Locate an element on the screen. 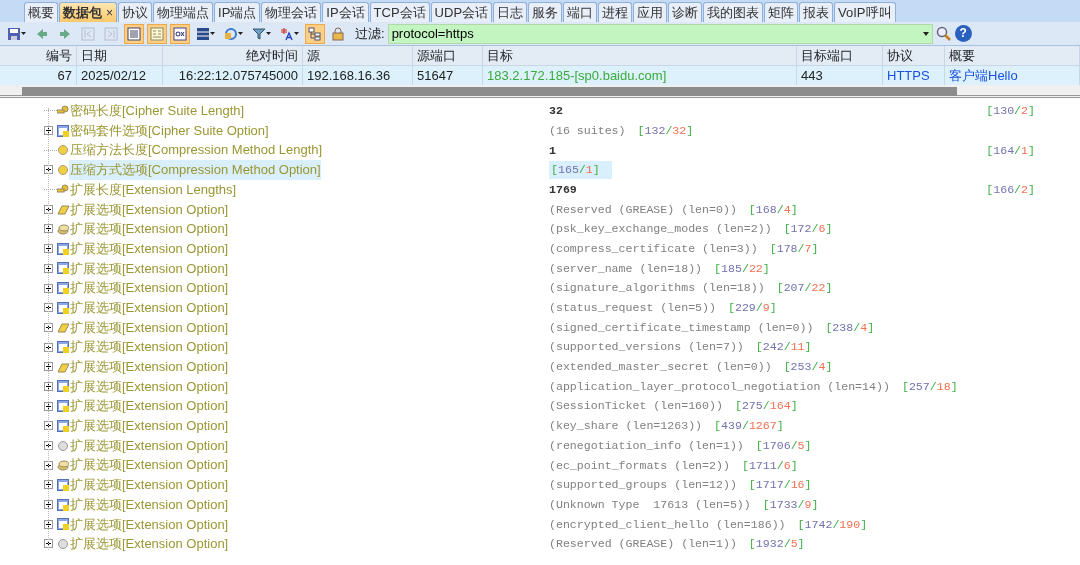  field-value: (supported_groups (len=12)) is located at coordinates (643, 485).